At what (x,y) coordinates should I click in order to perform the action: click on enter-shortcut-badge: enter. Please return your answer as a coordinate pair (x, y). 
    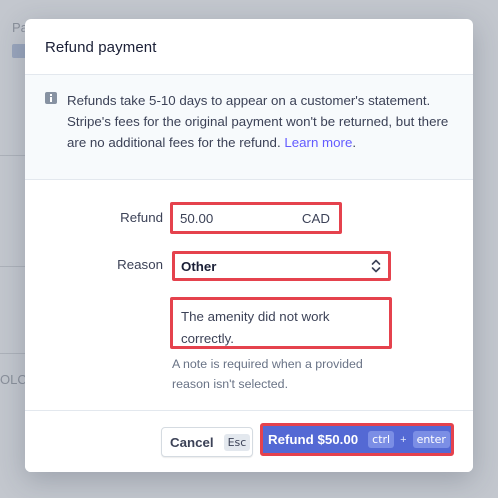
    Looking at the image, I should click on (431, 439).